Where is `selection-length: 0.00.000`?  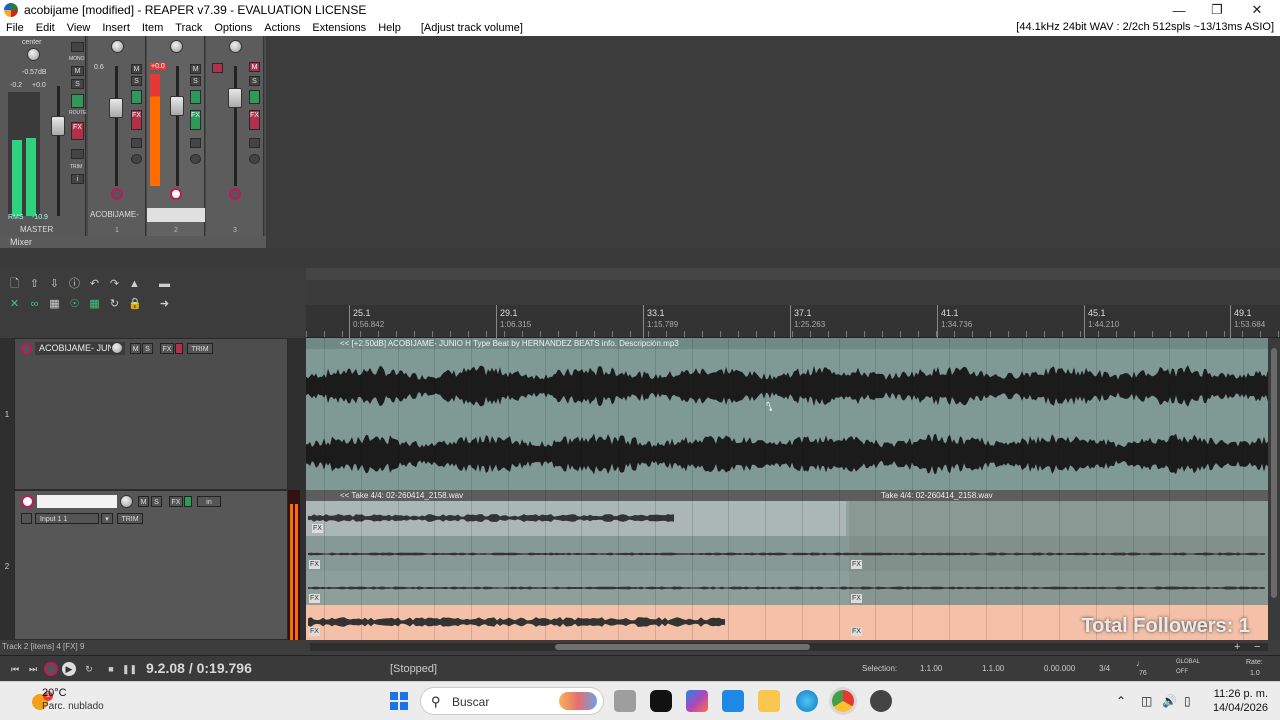
selection-length: 0.00.000 is located at coordinates (1059, 668).